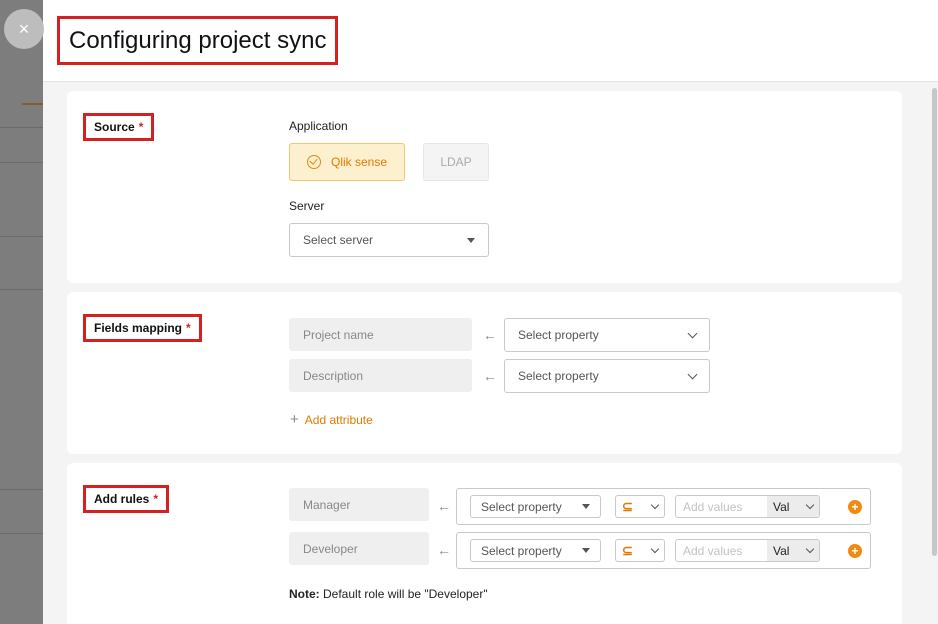  I want to click on application-label: Application, so click(318, 126).